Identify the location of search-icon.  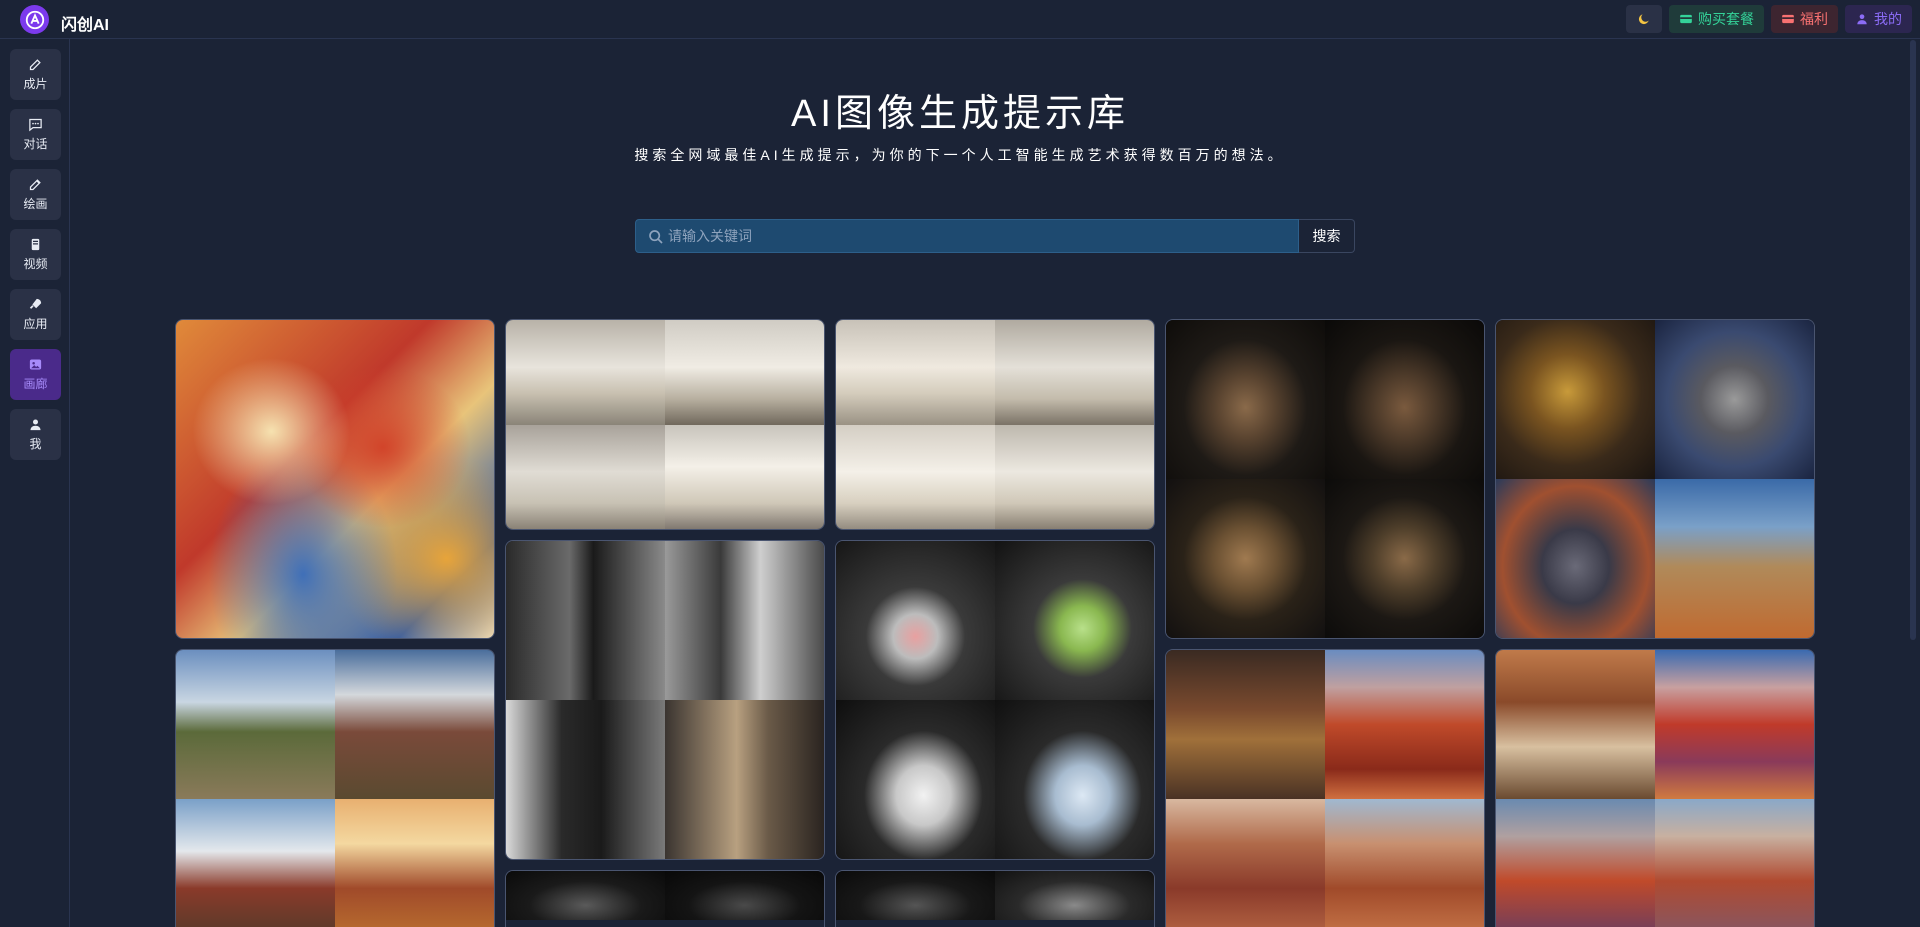
(656, 237).